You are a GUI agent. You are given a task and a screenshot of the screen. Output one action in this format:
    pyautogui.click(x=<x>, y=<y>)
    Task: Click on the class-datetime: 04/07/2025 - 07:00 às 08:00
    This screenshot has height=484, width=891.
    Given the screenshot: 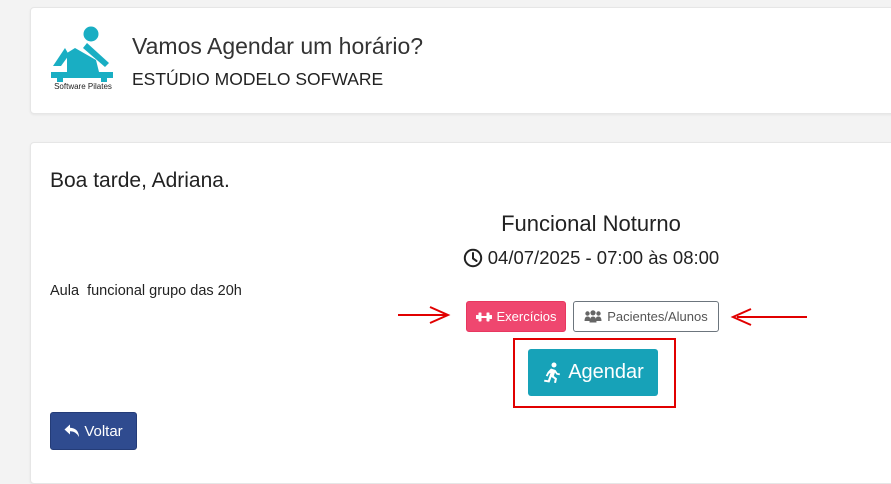 What is the action you would take?
    pyautogui.click(x=591, y=258)
    